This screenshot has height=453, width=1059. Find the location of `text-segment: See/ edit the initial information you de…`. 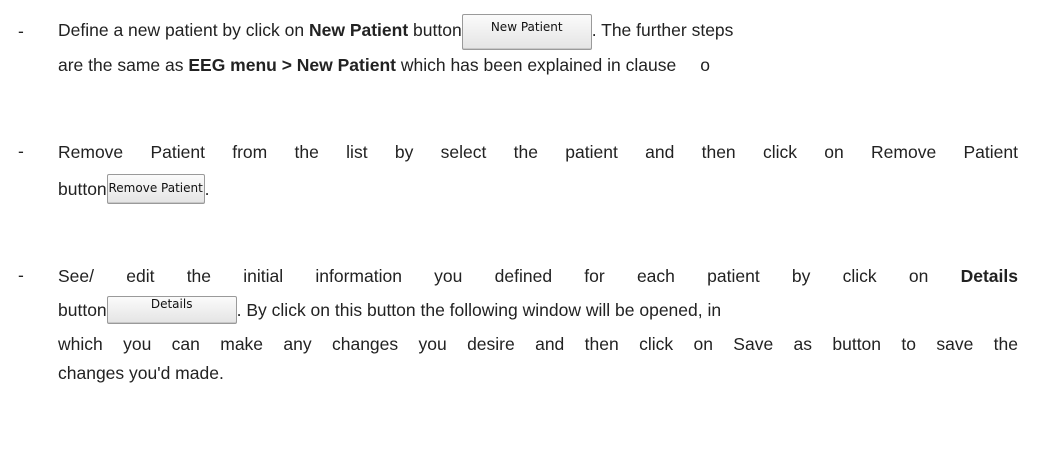

text-segment: See/ edit the initial information you de… is located at coordinates (509, 276).